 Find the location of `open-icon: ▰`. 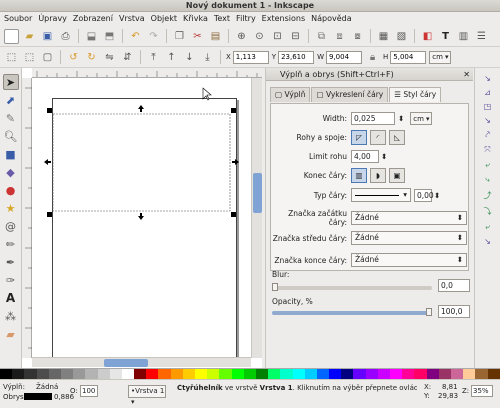

open-icon: ▰ is located at coordinates (29, 36).